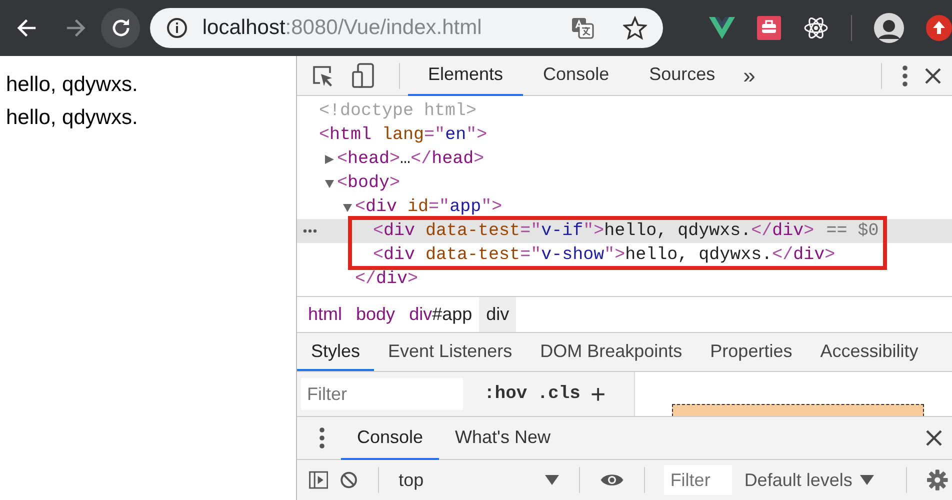 Image resolution: width=952 pixels, height=500 pixels. Describe the element at coordinates (816, 28) in the screenshot. I see `atom-icon` at that location.